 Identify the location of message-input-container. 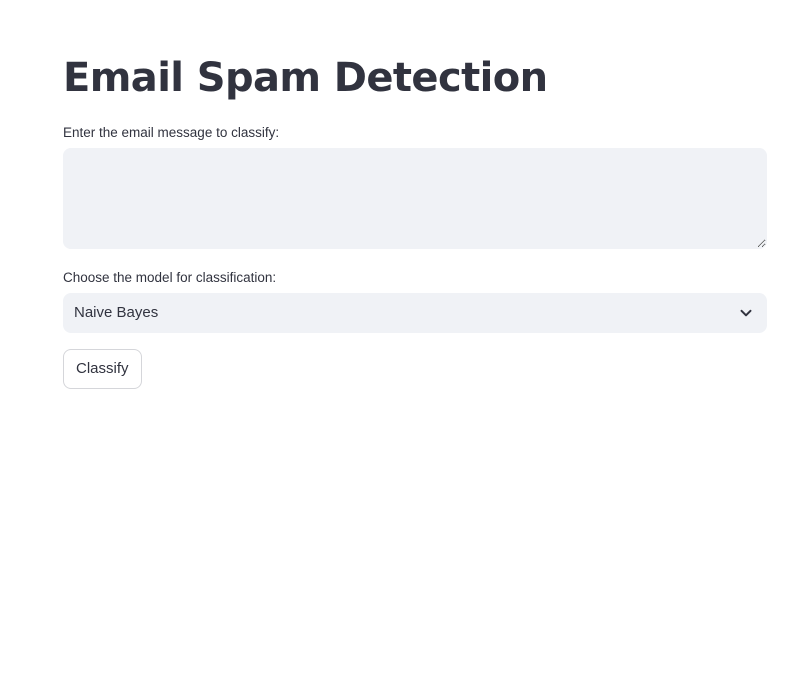
(415, 198).